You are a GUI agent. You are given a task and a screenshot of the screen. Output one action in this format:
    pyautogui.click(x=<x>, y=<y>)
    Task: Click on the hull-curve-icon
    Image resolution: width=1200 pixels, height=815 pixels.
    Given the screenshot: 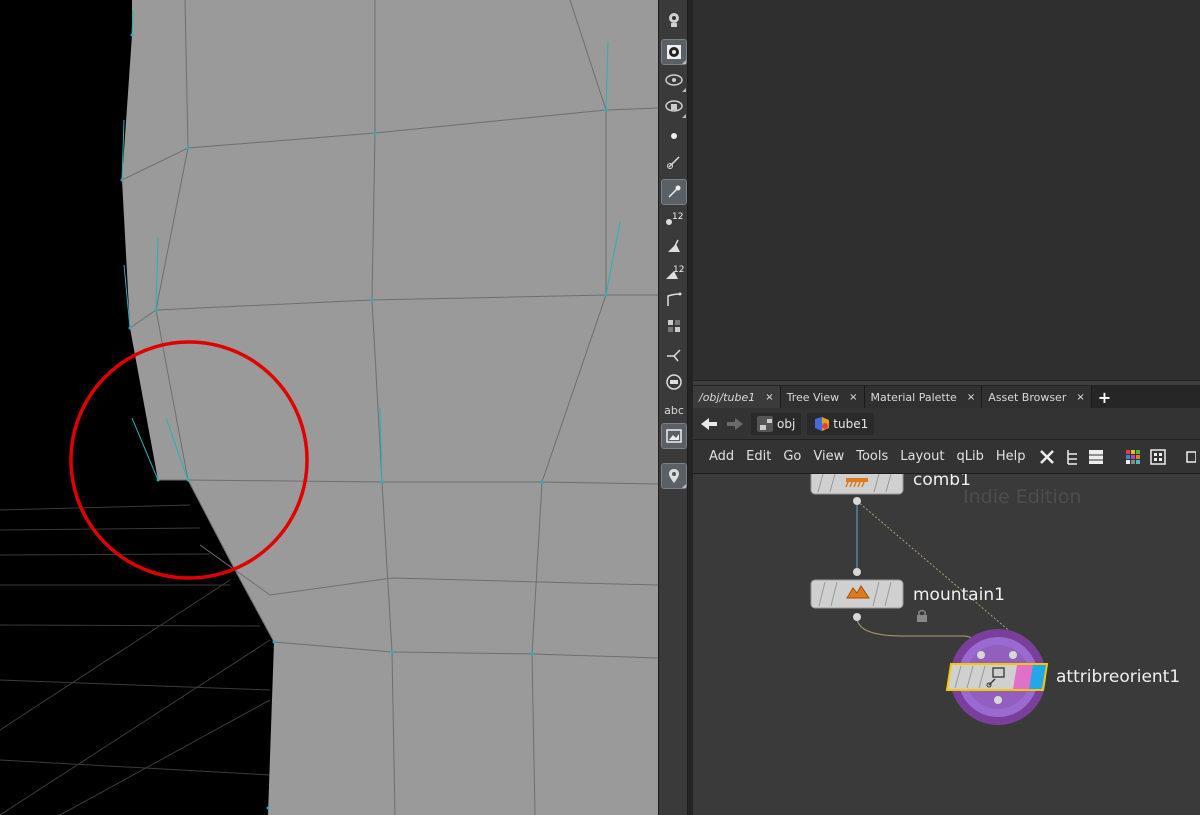 What is the action you would take?
    pyautogui.click(x=674, y=300)
    